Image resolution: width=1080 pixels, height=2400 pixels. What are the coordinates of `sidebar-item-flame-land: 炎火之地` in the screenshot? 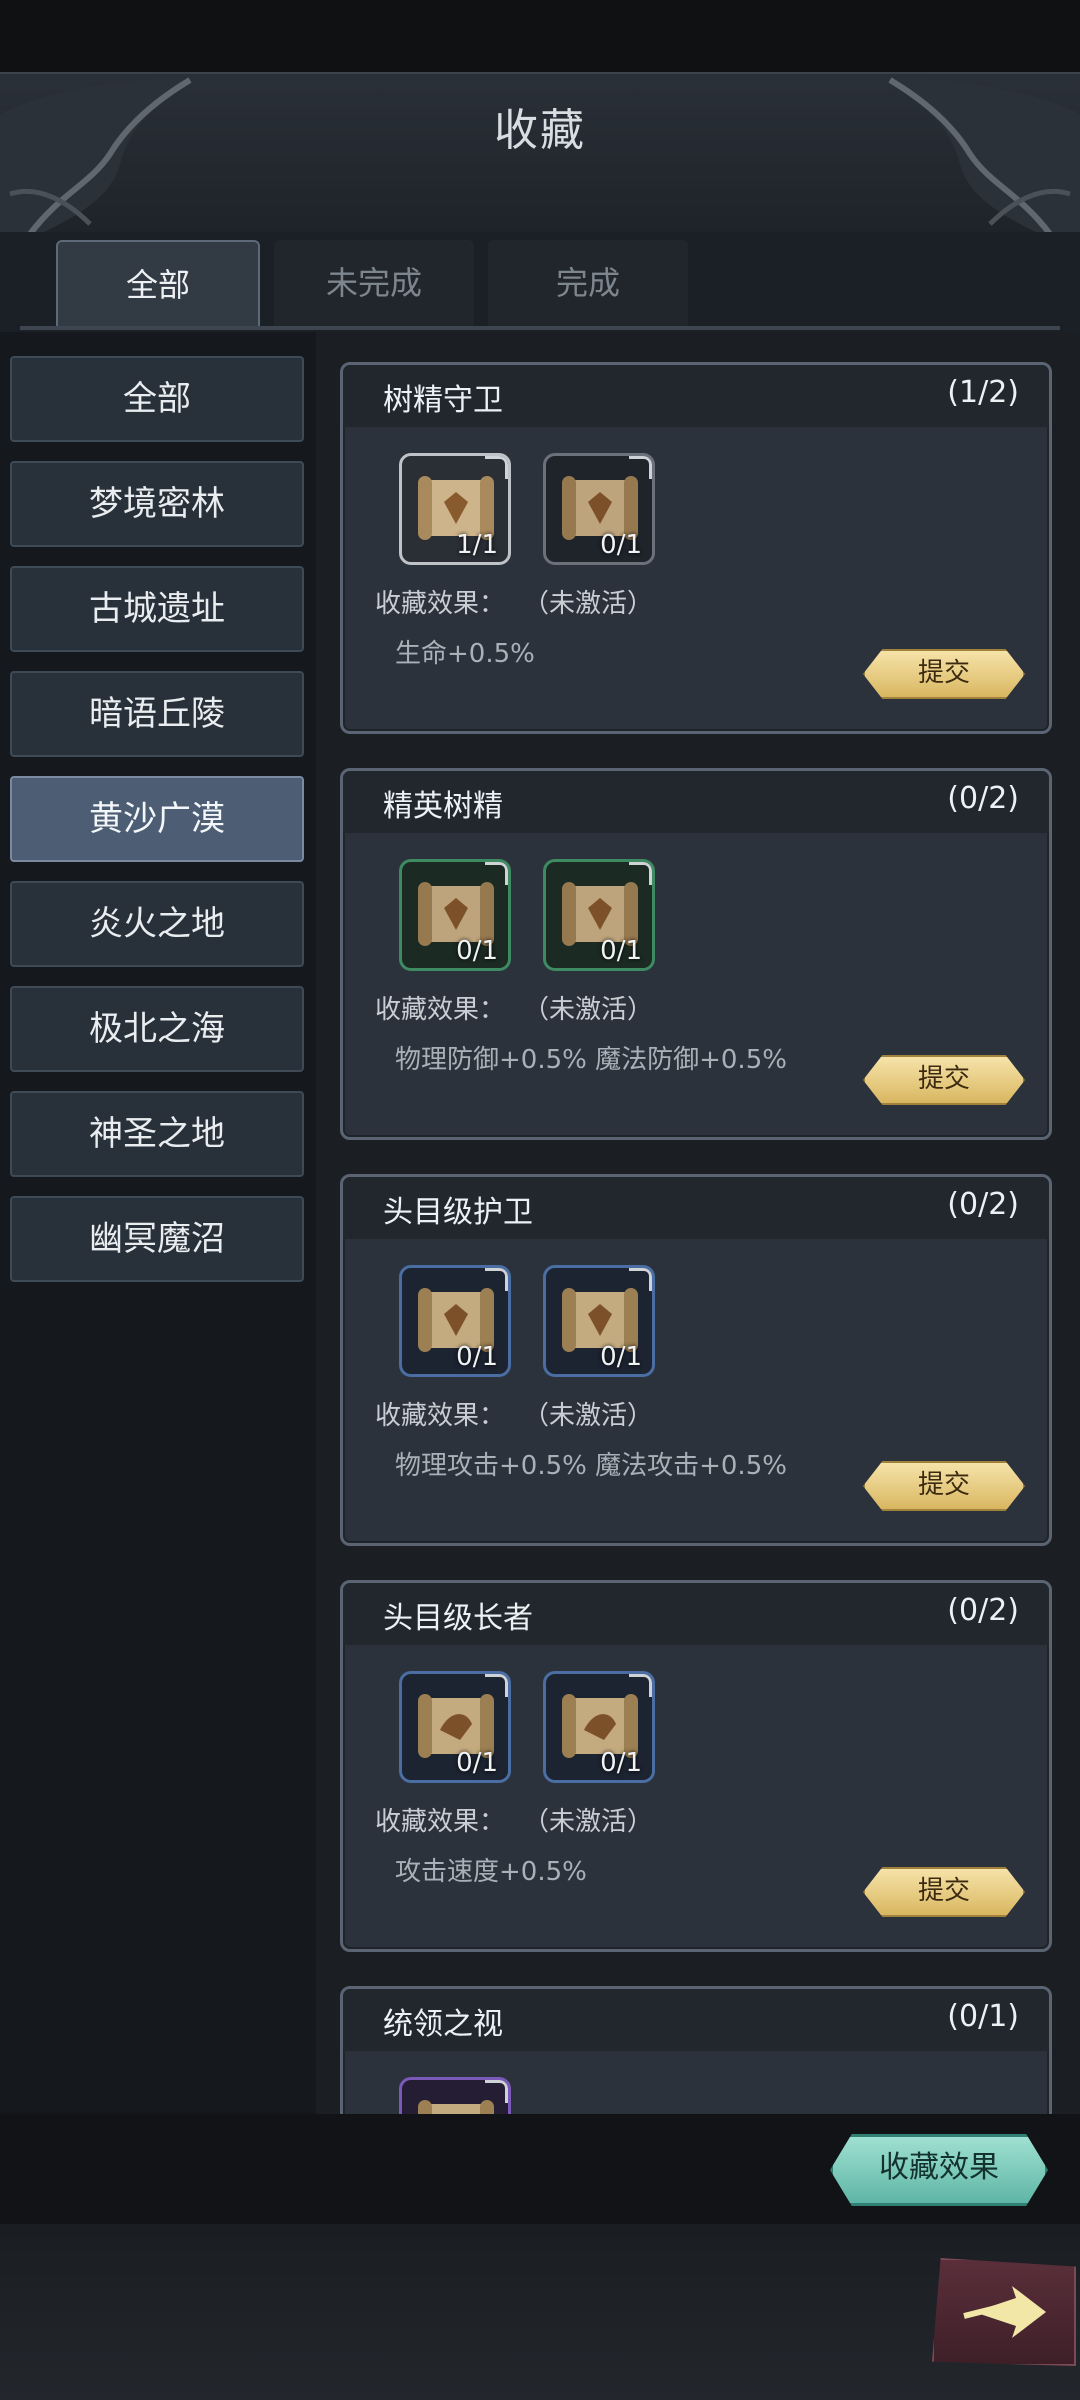 It's located at (157, 924).